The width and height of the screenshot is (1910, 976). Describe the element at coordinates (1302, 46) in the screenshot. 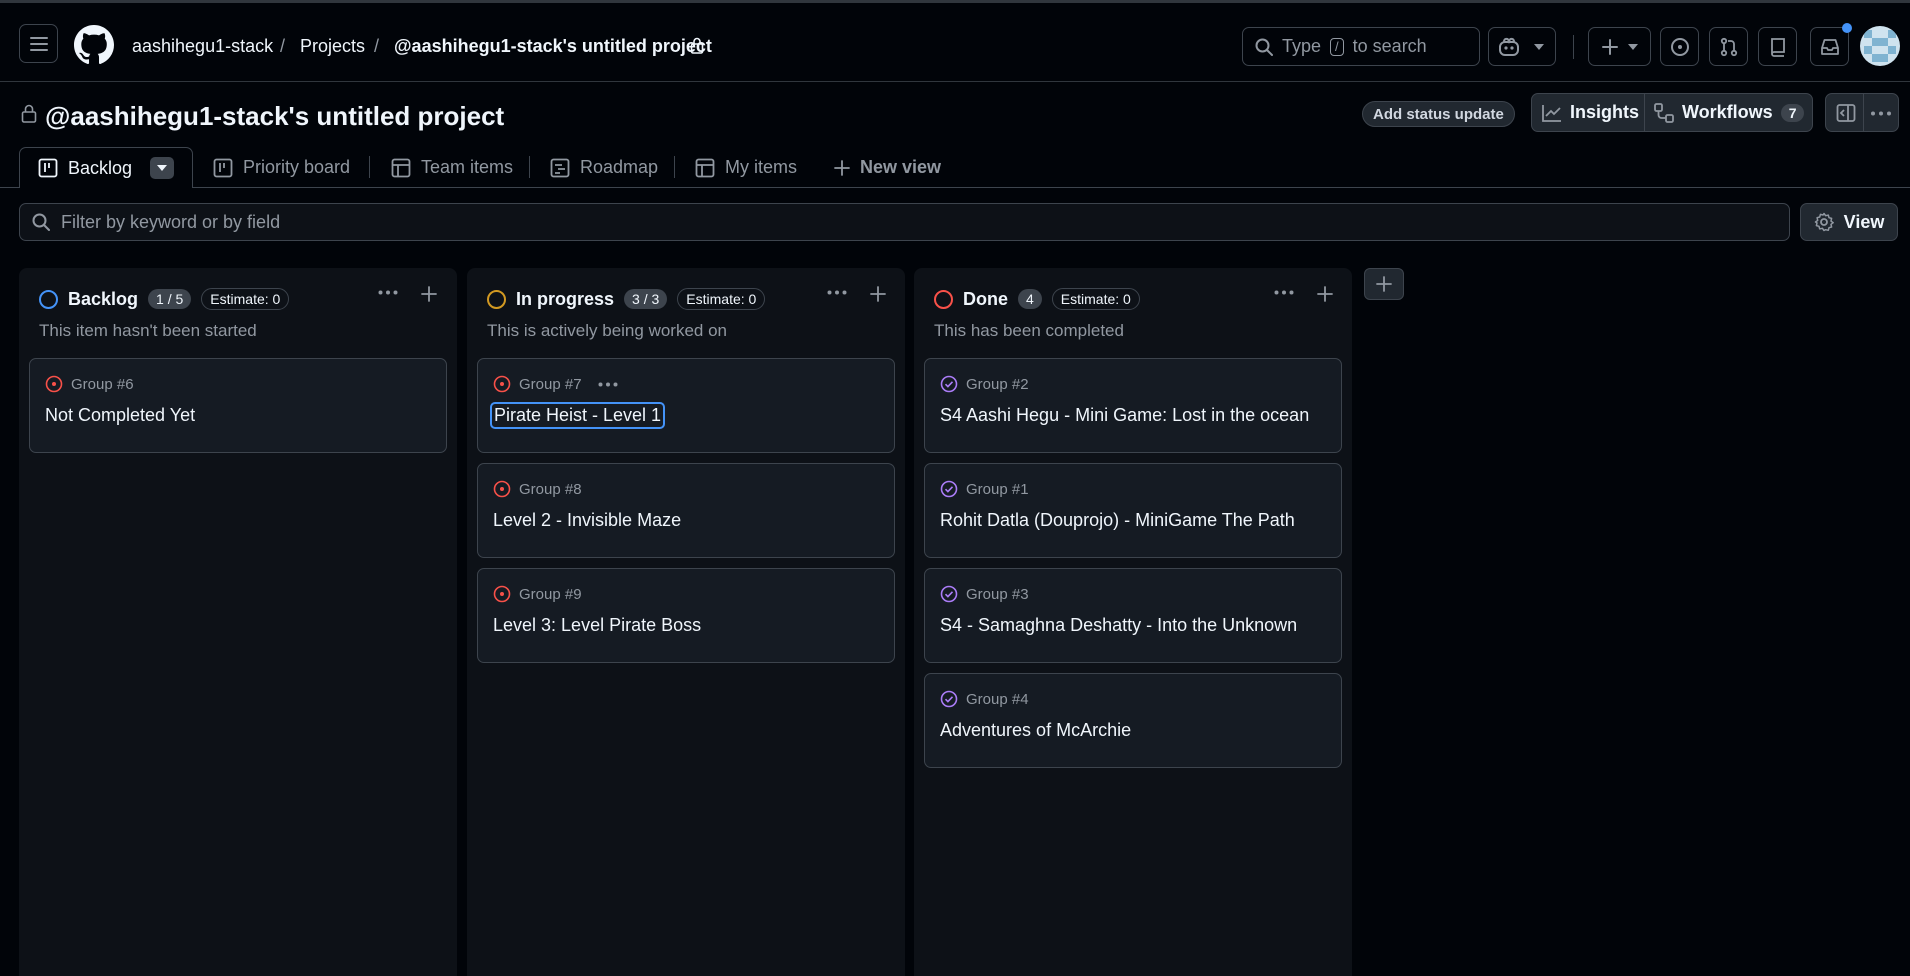

I see `search-prefix: Type` at that location.